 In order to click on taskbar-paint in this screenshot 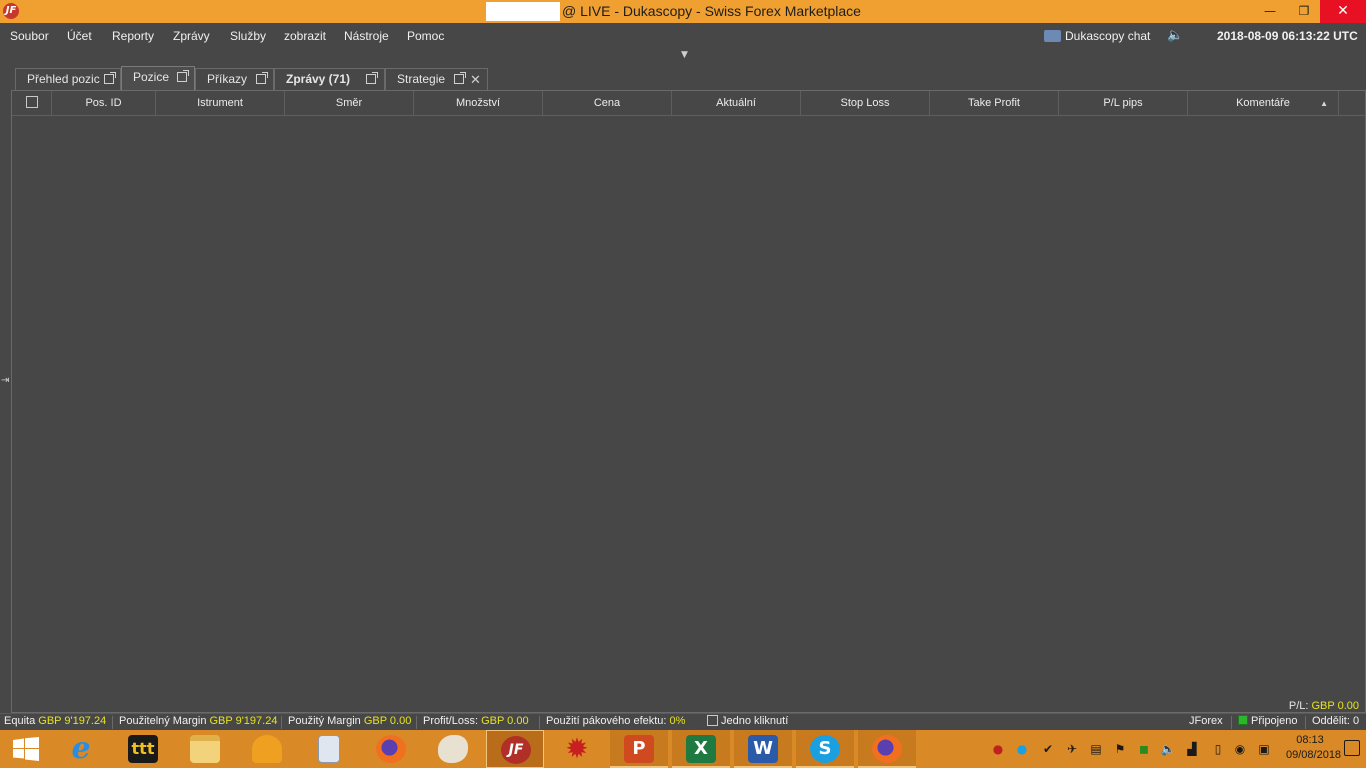, I will do `click(453, 749)`.